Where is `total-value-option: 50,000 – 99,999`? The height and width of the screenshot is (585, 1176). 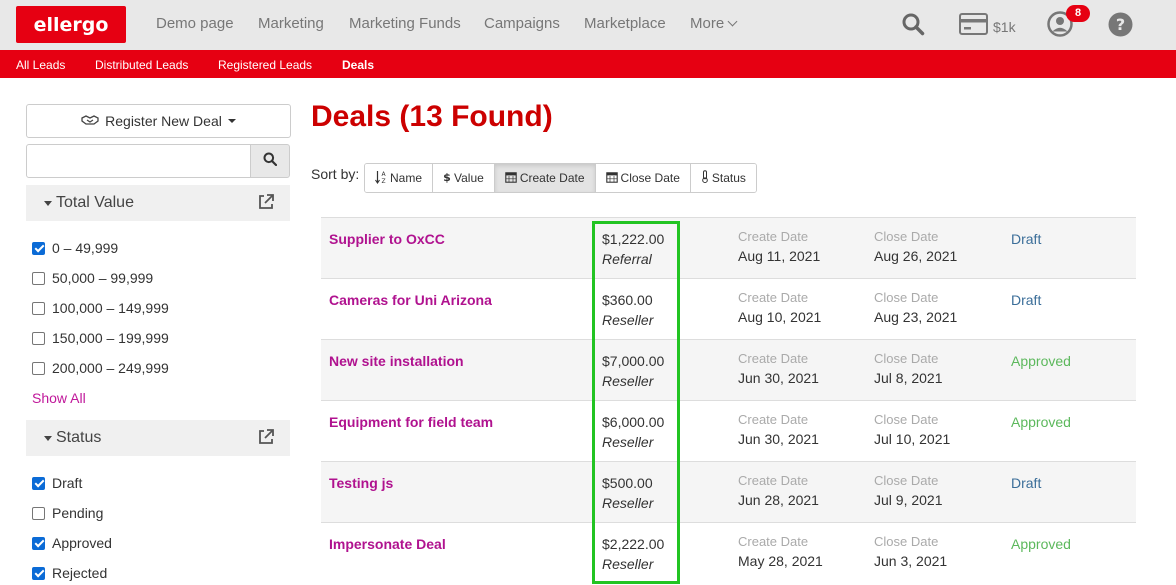
total-value-option: 50,000 – 99,999 is located at coordinates (92, 278).